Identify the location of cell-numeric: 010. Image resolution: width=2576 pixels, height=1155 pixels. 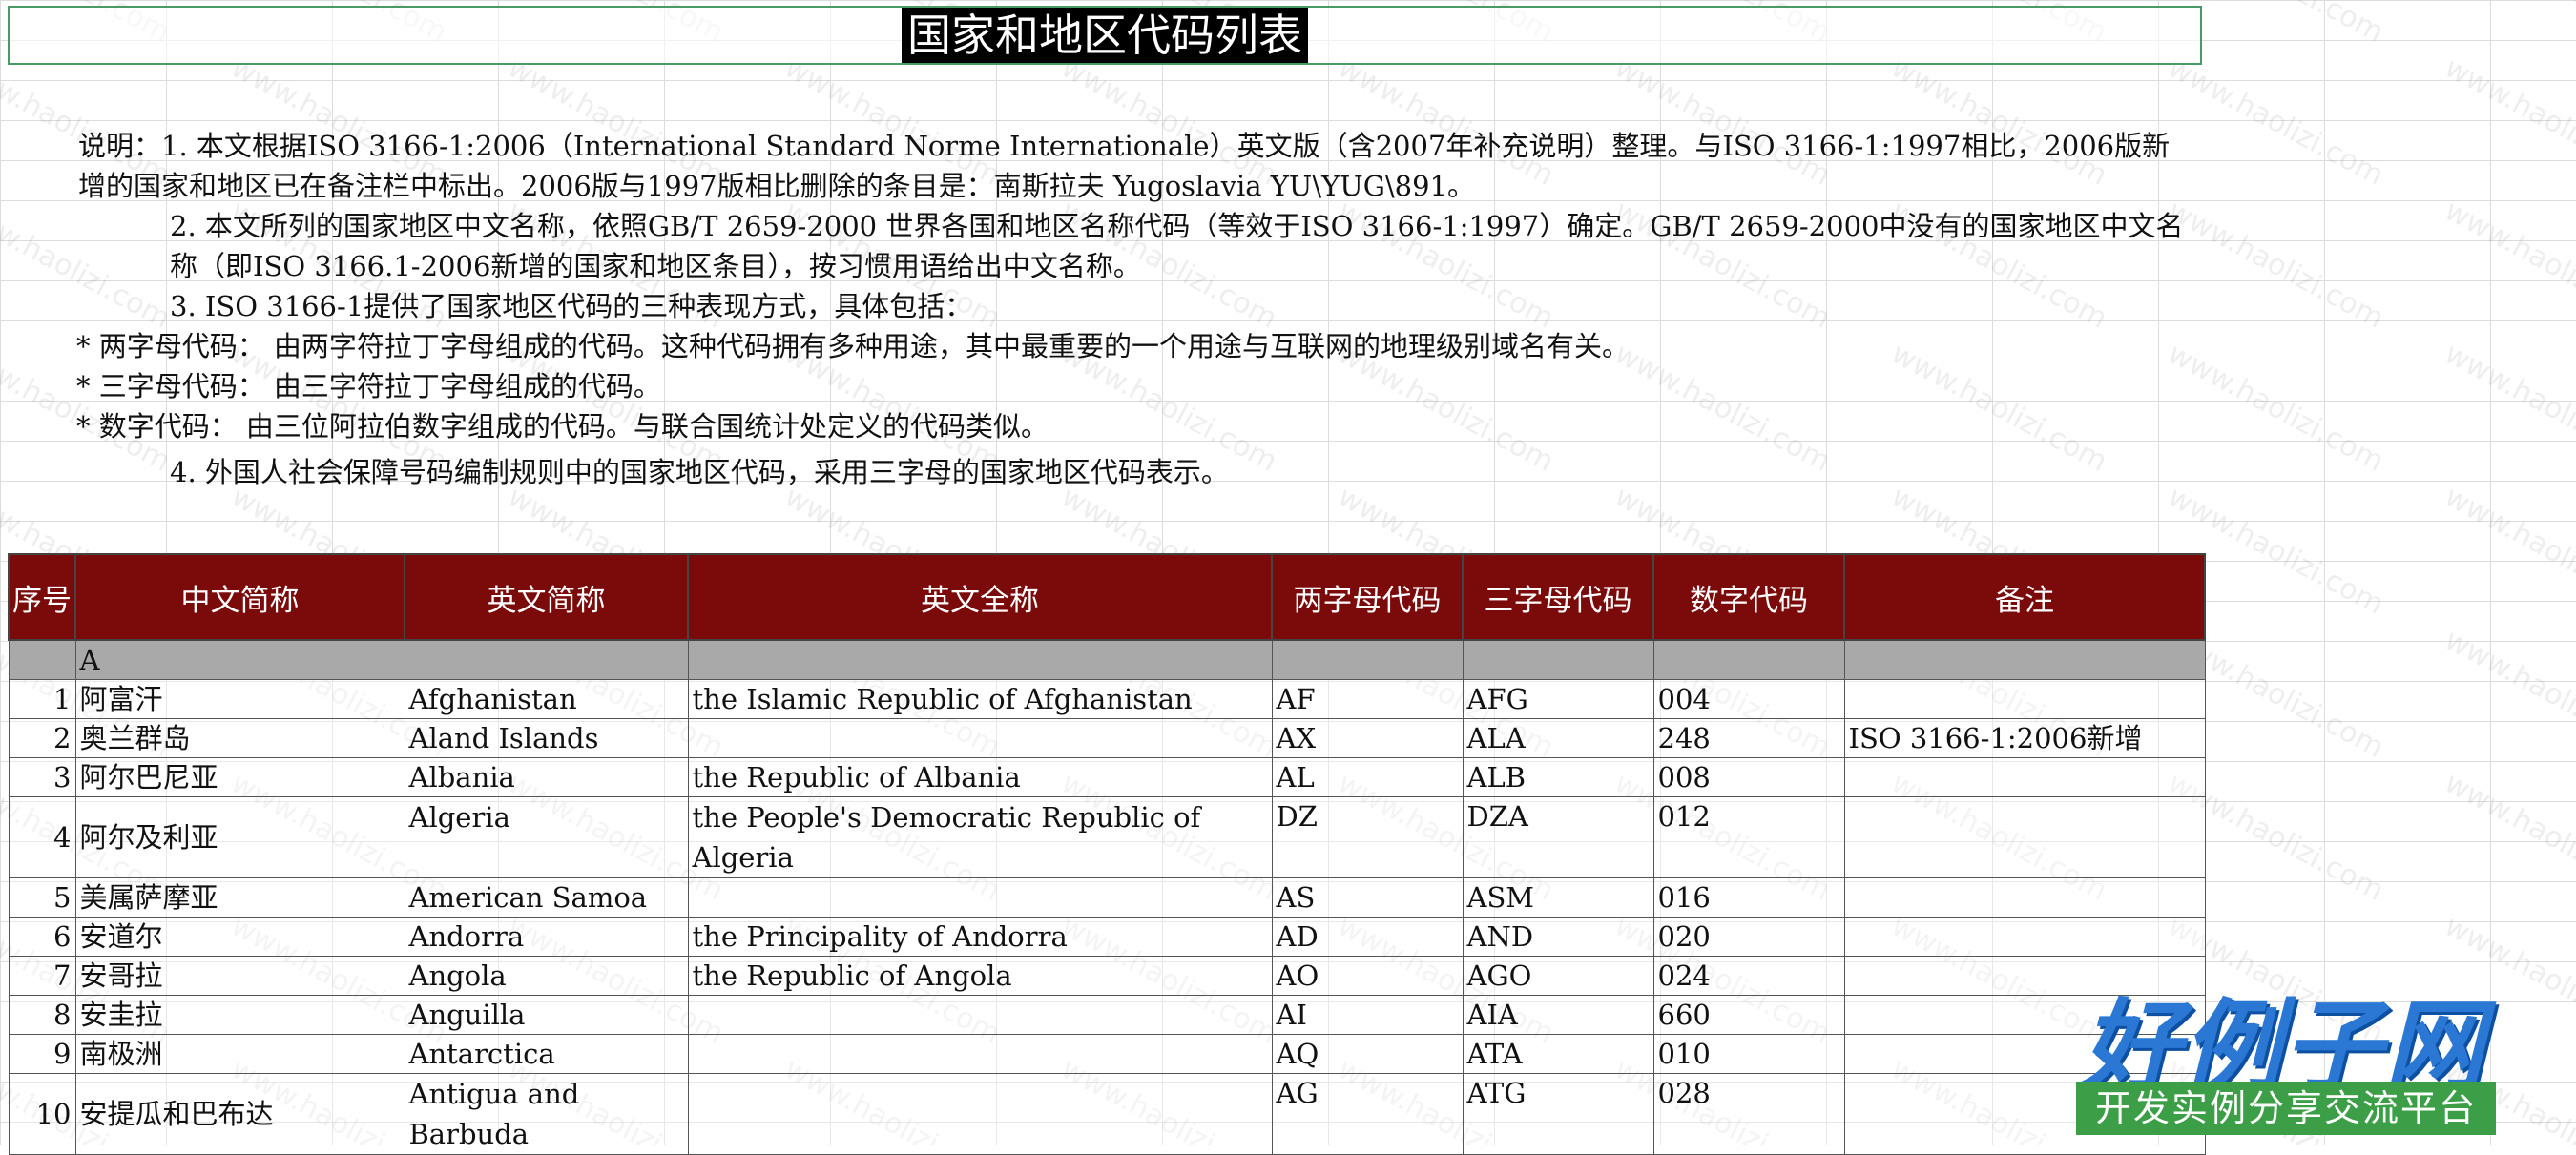
(1748, 1054).